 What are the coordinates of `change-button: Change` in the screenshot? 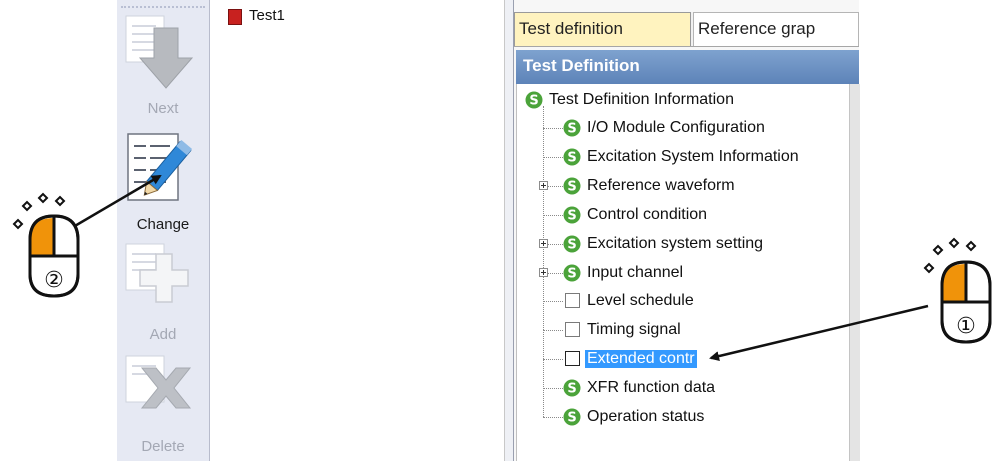 It's located at (163, 182).